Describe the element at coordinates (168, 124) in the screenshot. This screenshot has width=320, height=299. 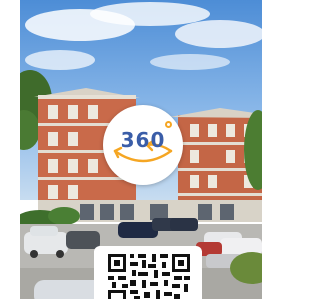
I see `degree-icon` at that location.